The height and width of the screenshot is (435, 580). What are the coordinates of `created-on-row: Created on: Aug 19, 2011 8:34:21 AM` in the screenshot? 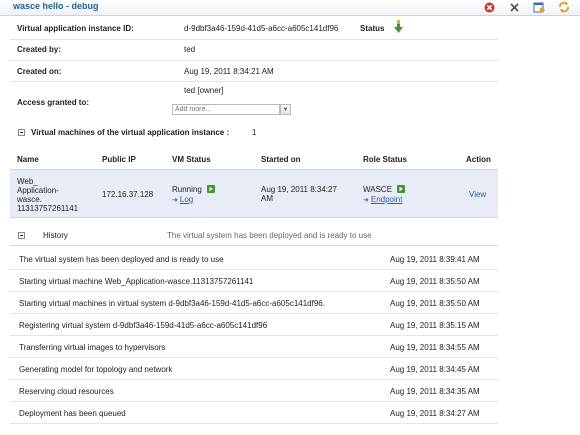 It's located at (254, 71).